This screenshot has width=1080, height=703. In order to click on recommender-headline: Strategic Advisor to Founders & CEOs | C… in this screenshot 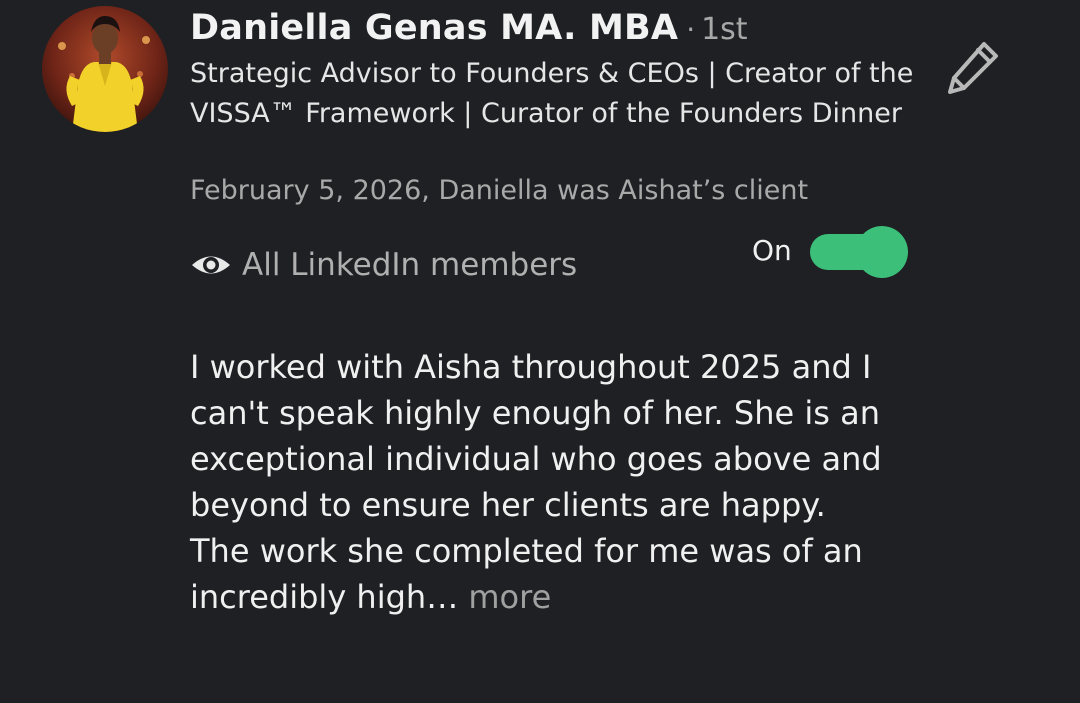, I will do `click(552, 93)`.